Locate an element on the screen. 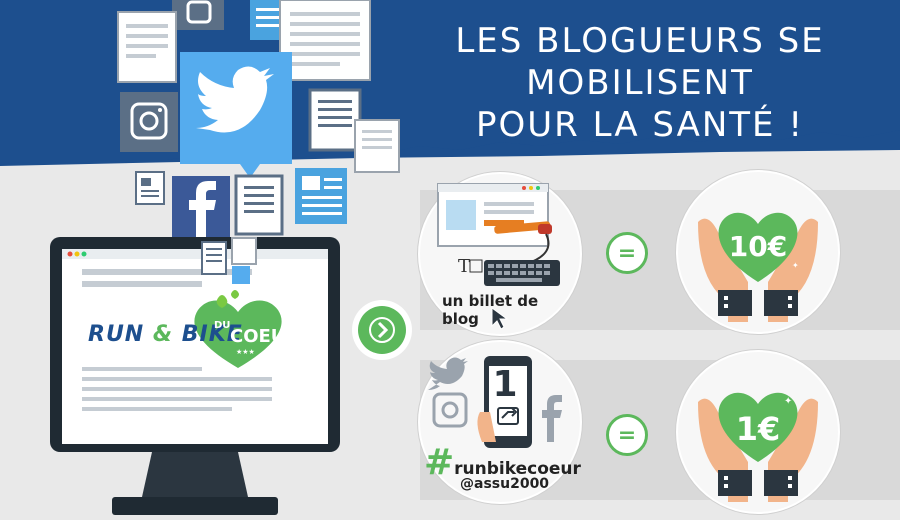  facebook-icon is located at coordinates (201, 207).